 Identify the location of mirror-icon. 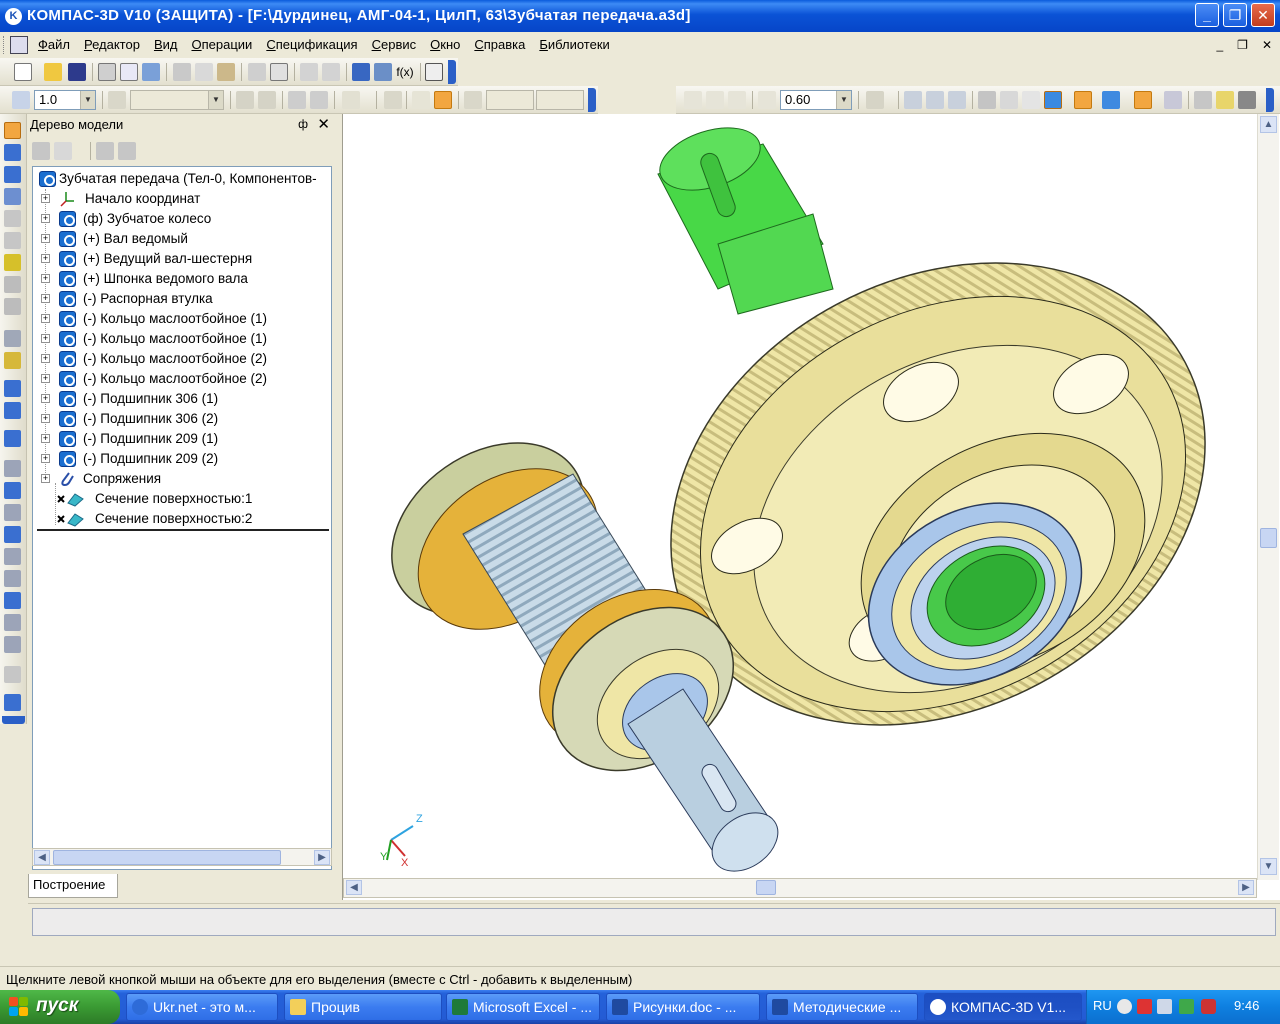
(12, 674).